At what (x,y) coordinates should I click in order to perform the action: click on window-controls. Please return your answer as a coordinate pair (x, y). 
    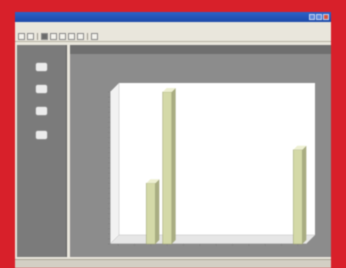
    Looking at the image, I should click on (319, 17).